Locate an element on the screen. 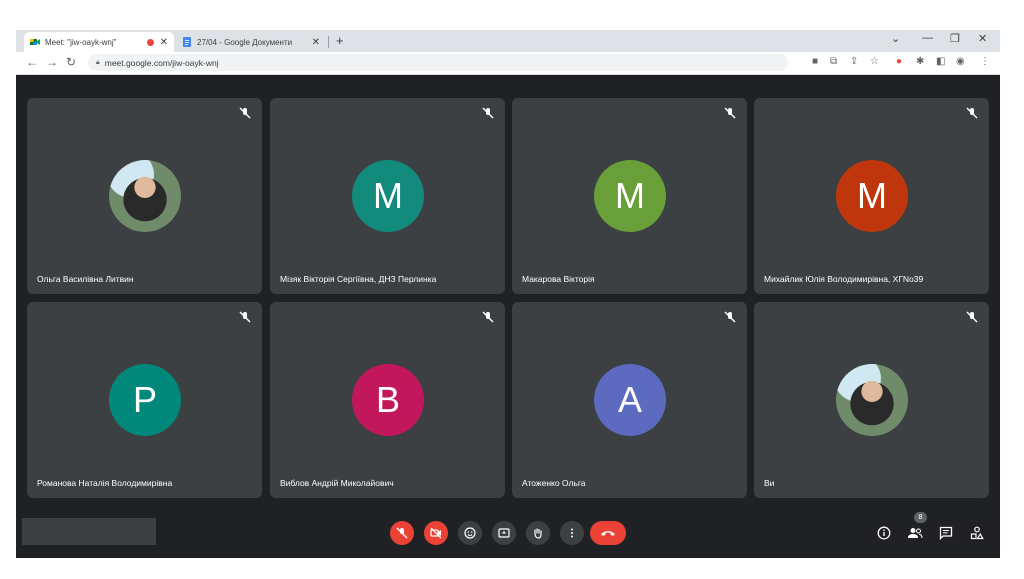  participant-tile: M Макарова Вікторія is located at coordinates (629, 196).